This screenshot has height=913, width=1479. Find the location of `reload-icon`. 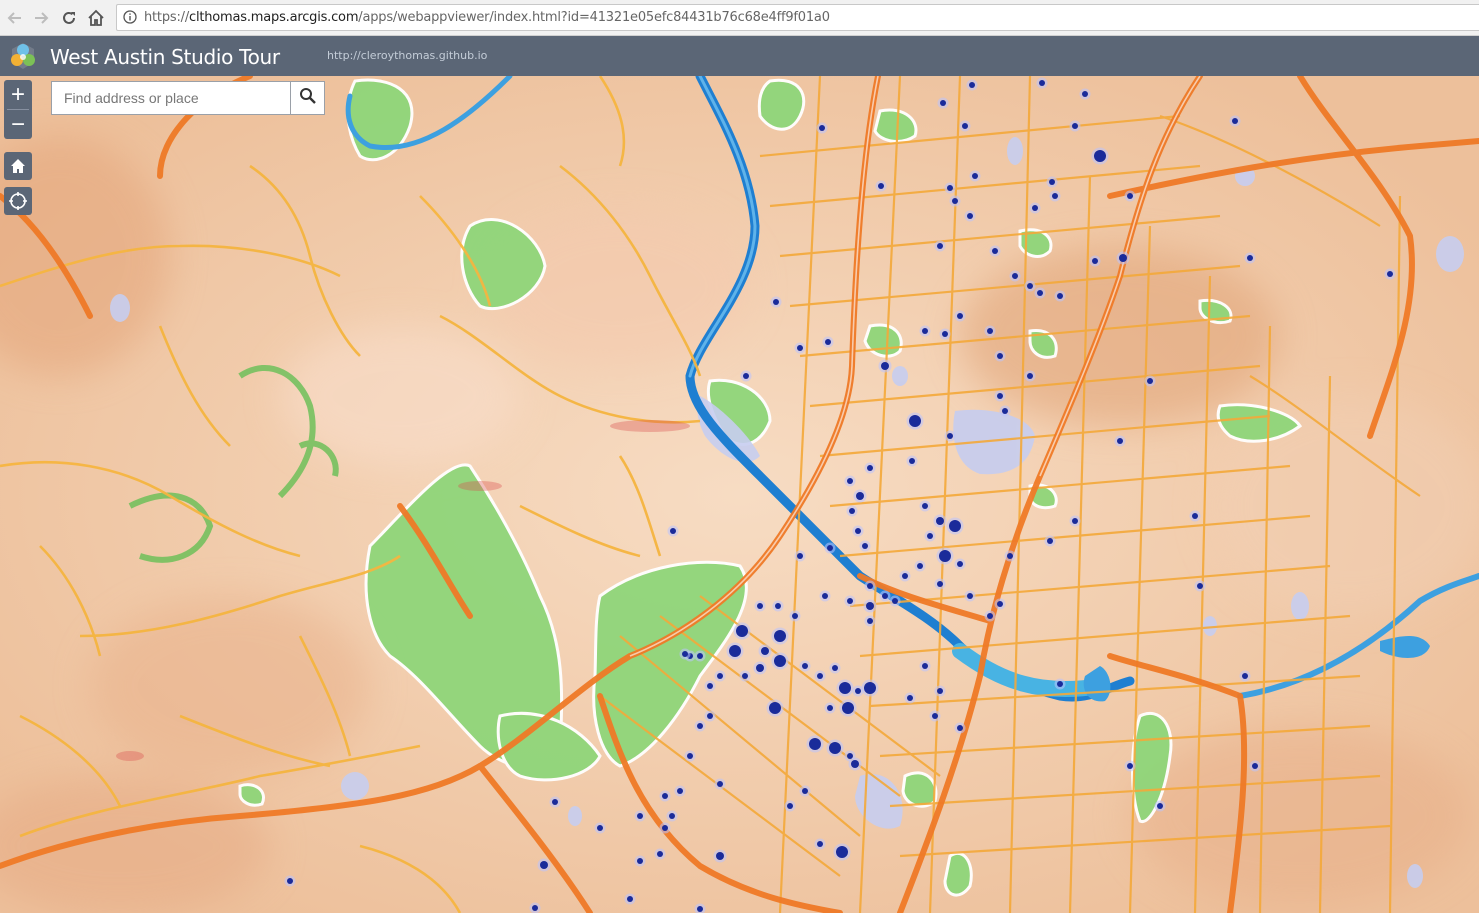

reload-icon is located at coordinates (69, 18).